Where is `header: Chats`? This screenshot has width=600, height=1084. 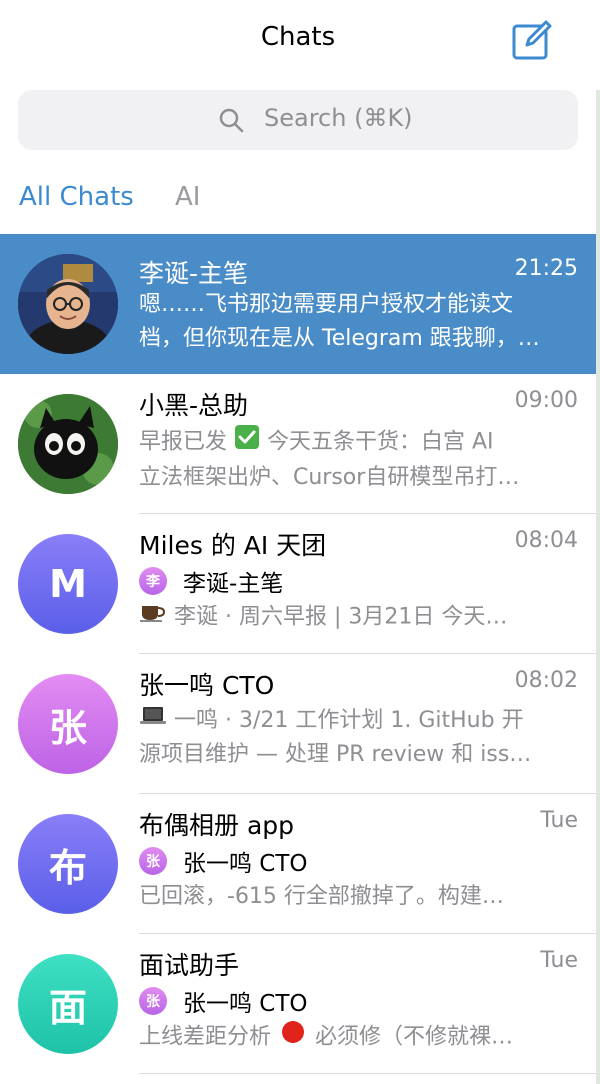 header: Chats is located at coordinates (300, 40).